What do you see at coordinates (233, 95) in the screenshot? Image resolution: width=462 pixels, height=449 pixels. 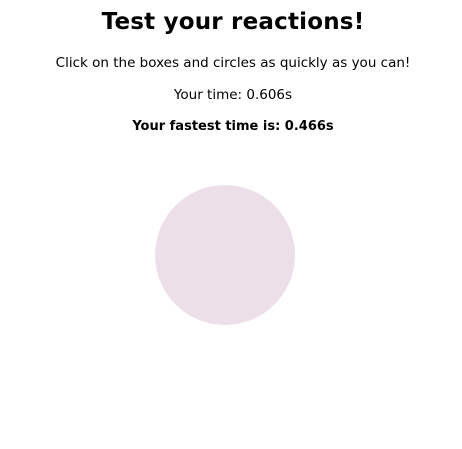 I see `your-time-text: Your time: 0.606s` at bounding box center [233, 95].